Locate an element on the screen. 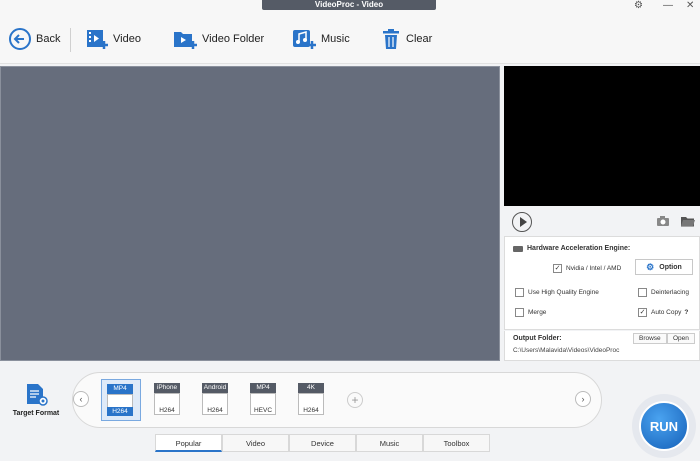 The width and height of the screenshot is (700, 461). add-video-button: Video is located at coordinates (113, 39).